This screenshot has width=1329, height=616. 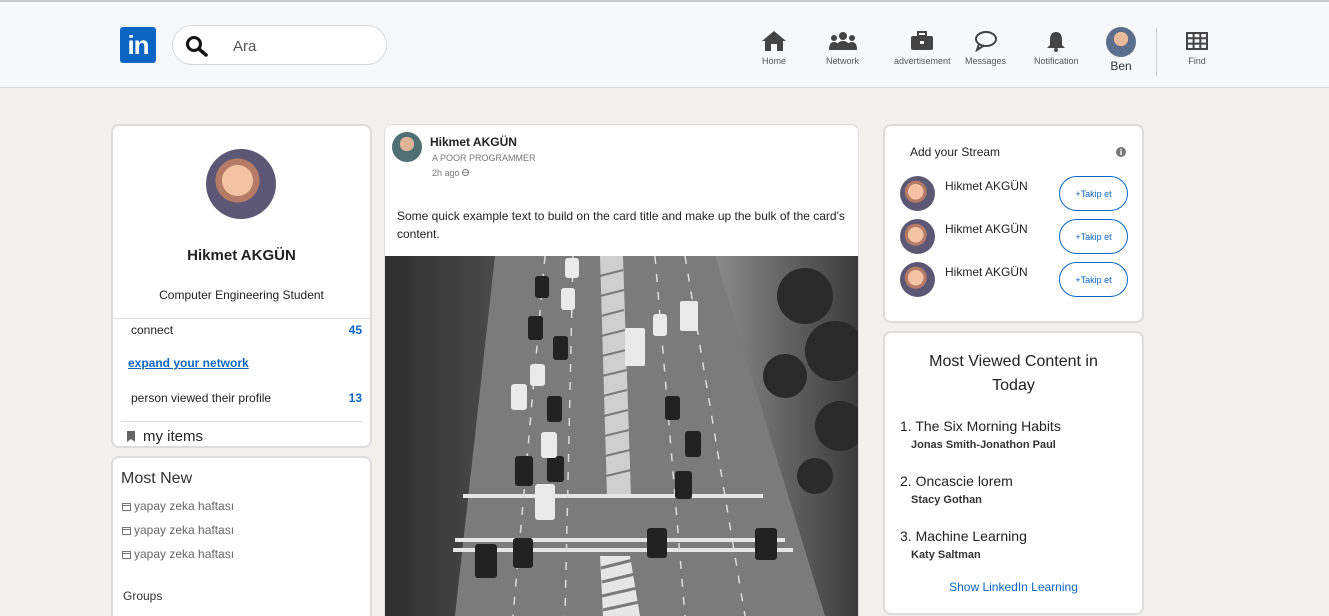 What do you see at coordinates (355, 398) in the screenshot?
I see `profile-views-count: 13` at bounding box center [355, 398].